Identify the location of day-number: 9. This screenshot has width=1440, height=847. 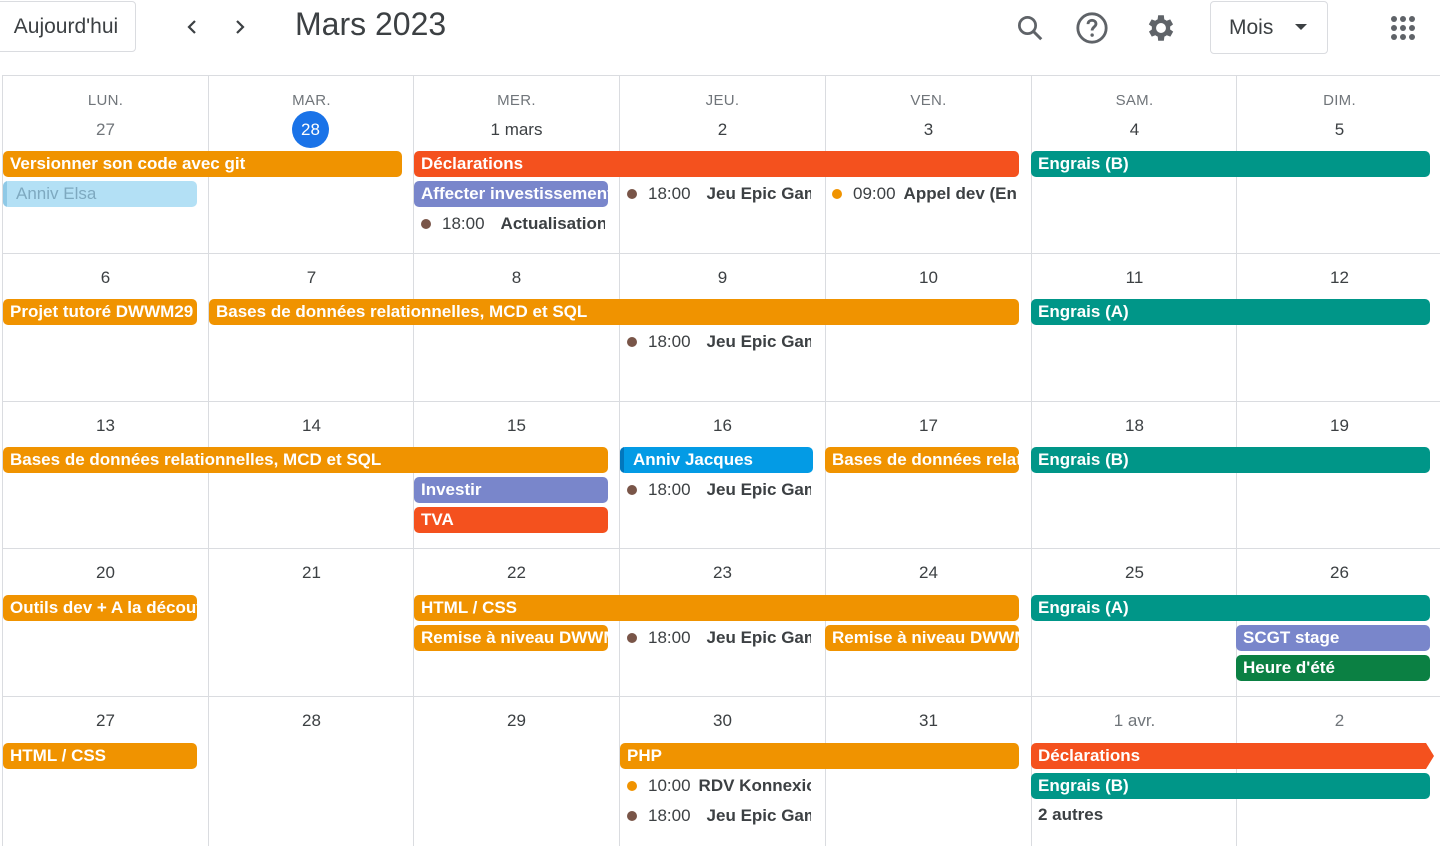
(722, 278).